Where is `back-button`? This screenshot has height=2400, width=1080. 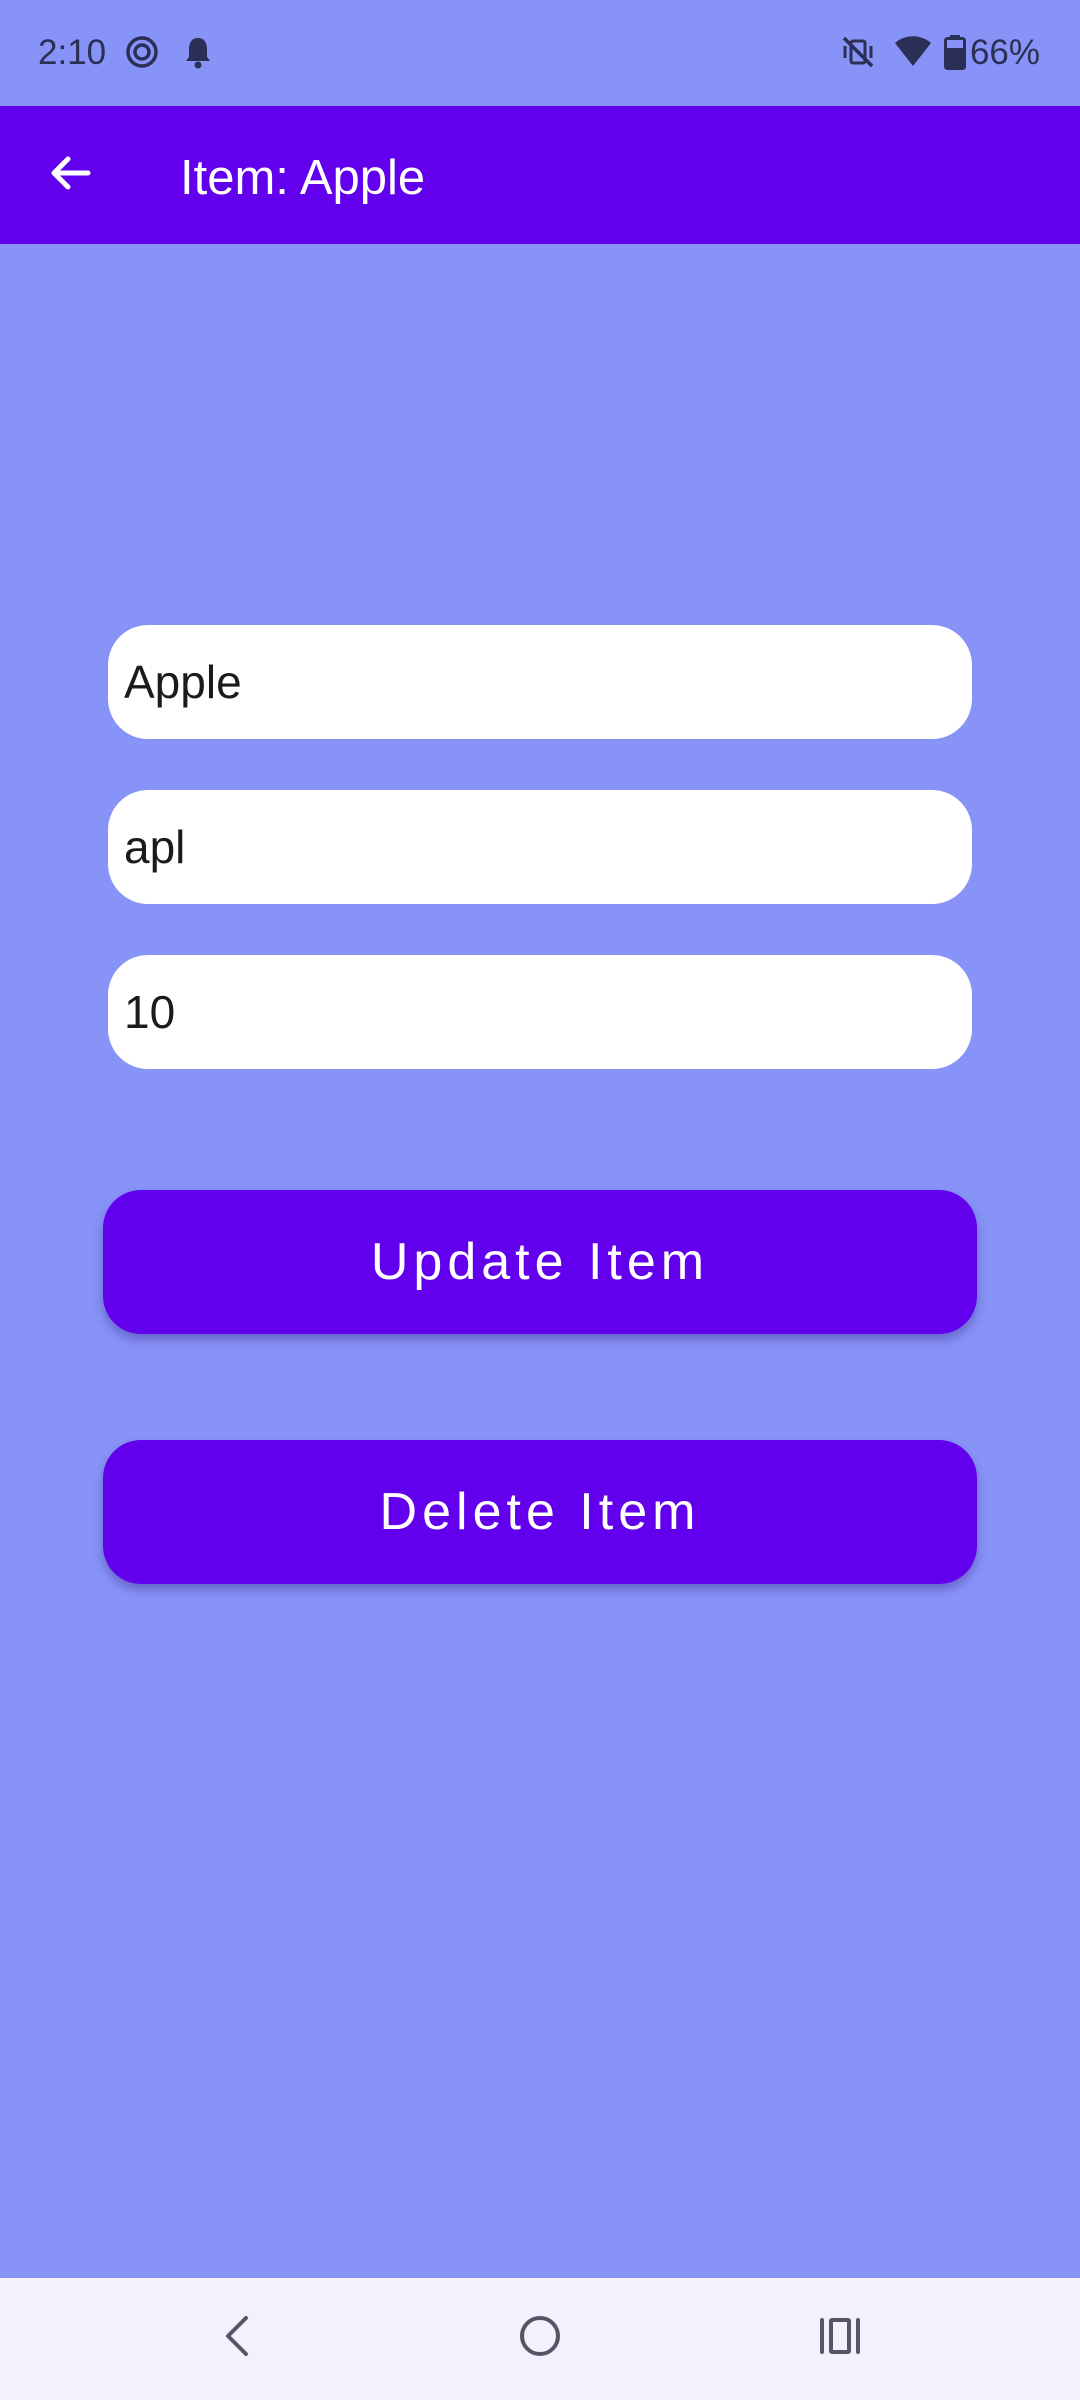 back-button is located at coordinates (70, 175).